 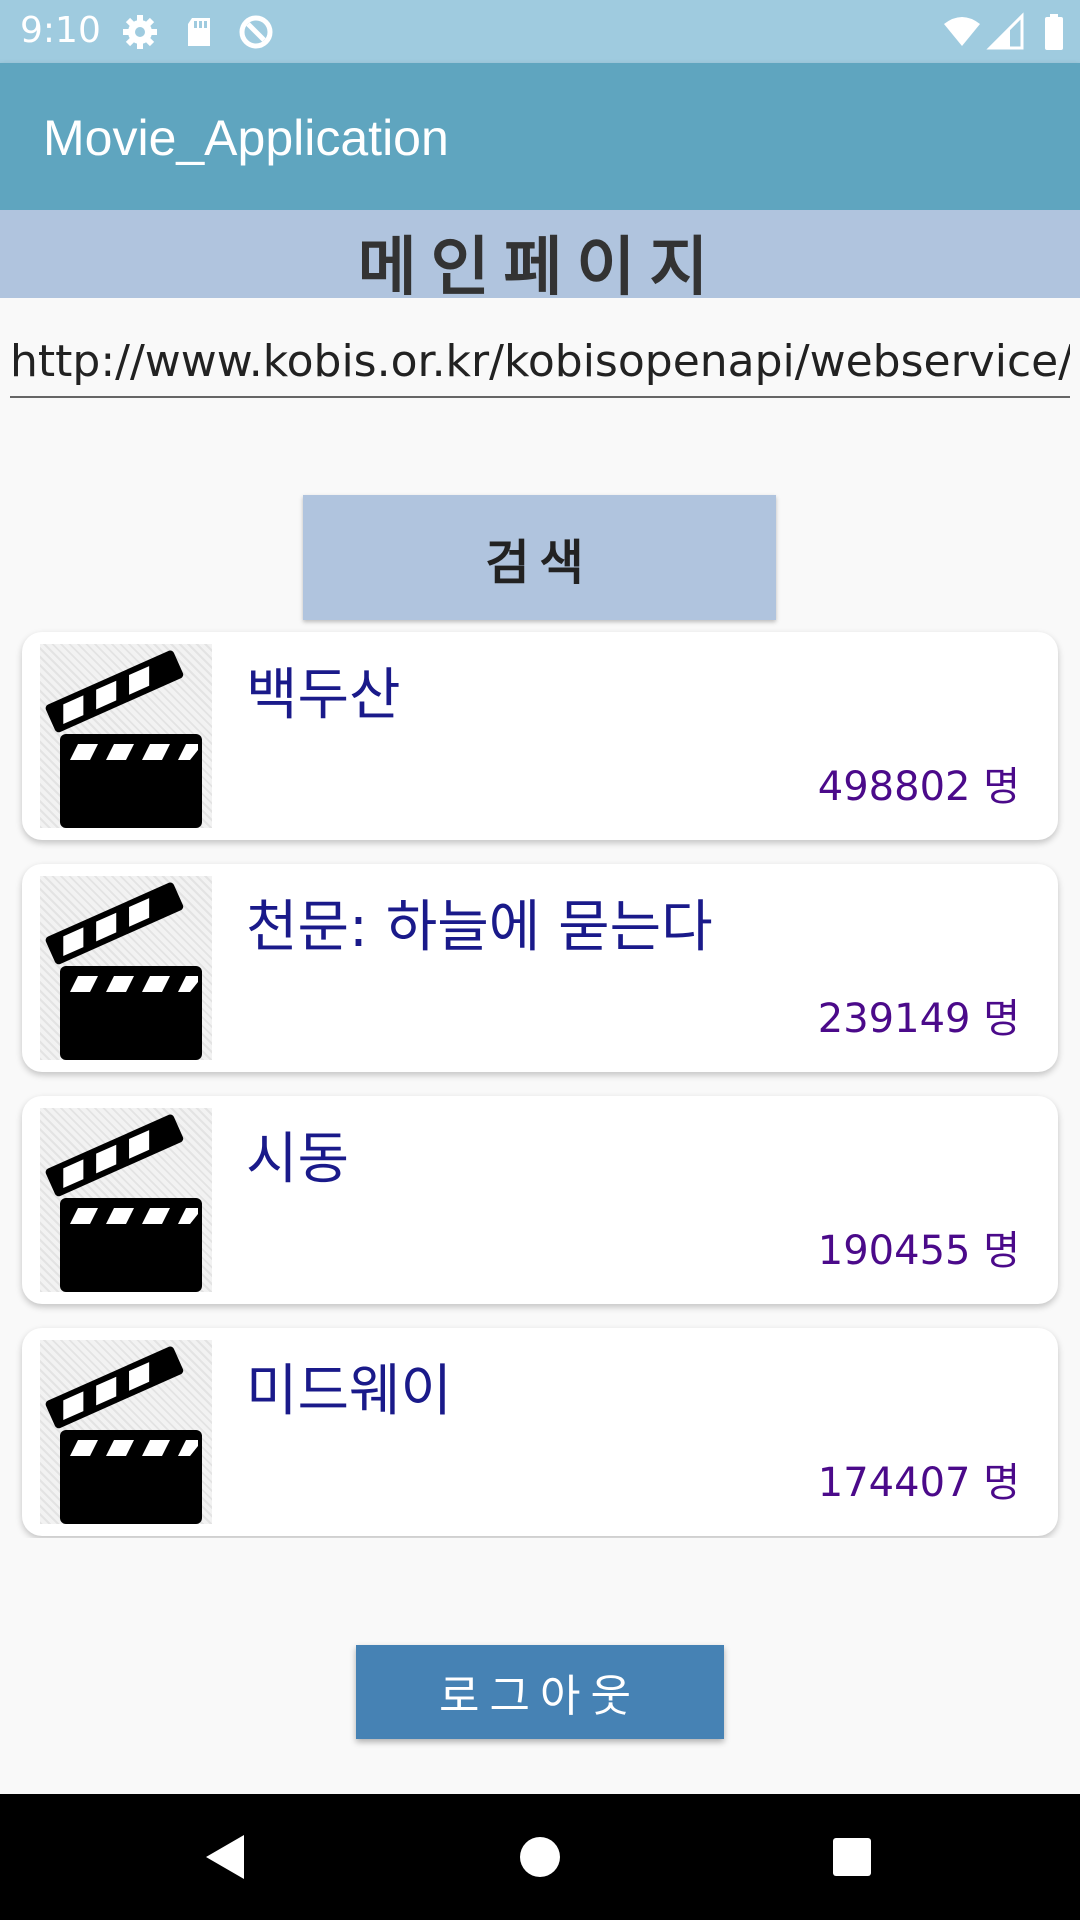 What do you see at coordinates (226, 1857) in the screenshot?
I see `back-icon` at bounding box center [226, 1857].